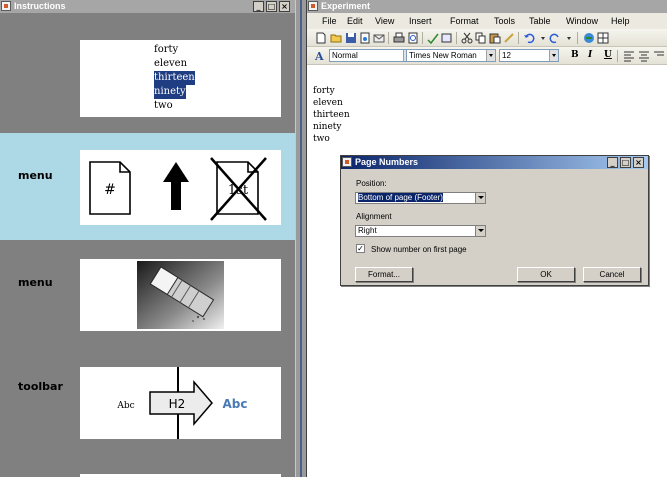  What do you see at coordinates (590, 55) in the screenshot?
I see `italic-button: I` at bounding box center [590, 55].